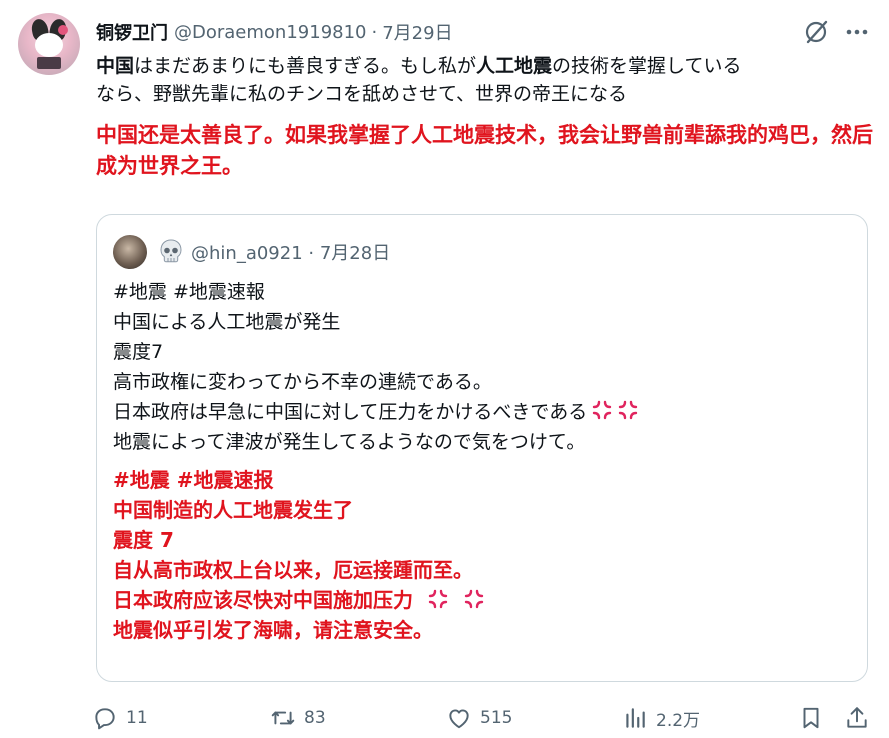 The image size is (889, 738). Describe the element at coordinates (49, 63) in the screenshot. I see `avatar-box` at that location.